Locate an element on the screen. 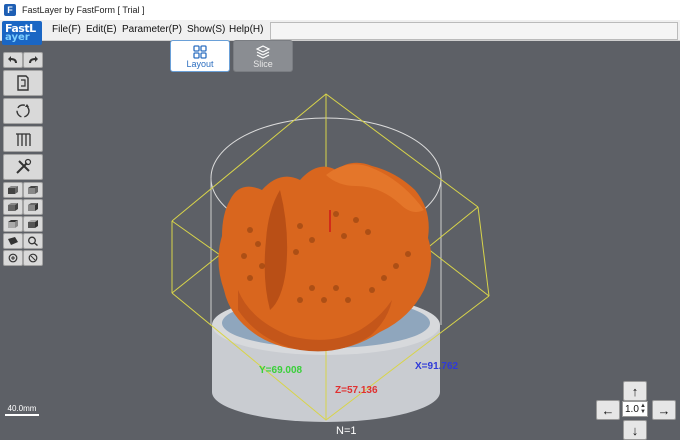 The height and width of the screenshot is (440, 680). rotate-icon is located at coordinates (23, 111).